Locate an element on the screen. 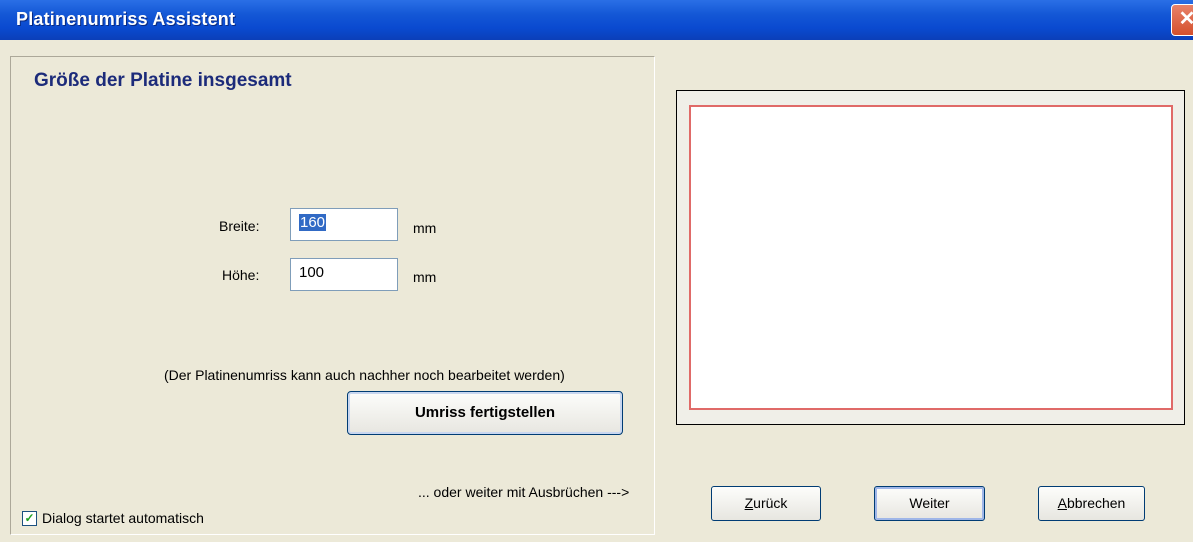  autostart-label: Dialog startet automatisch is located at coordinates (123, 518).